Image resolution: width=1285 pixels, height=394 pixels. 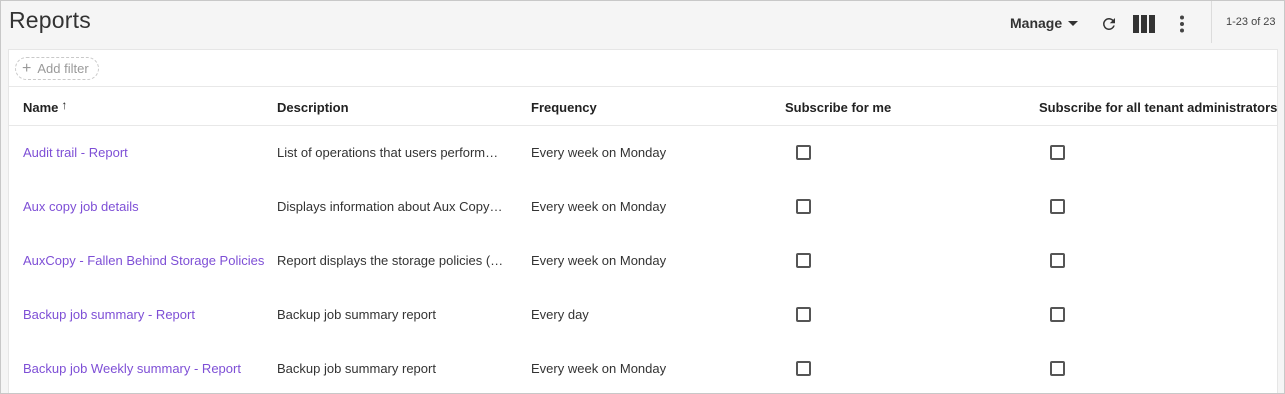 I want to click on filter-bar: + Add filter, so click(x=643, y=68).